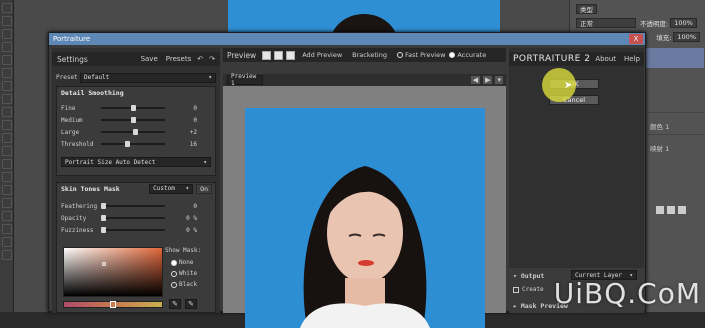 The height and width of the screenshot is (328, 705). I want to click on eyedropper-plus-icon: ✎, so click(191, 304).